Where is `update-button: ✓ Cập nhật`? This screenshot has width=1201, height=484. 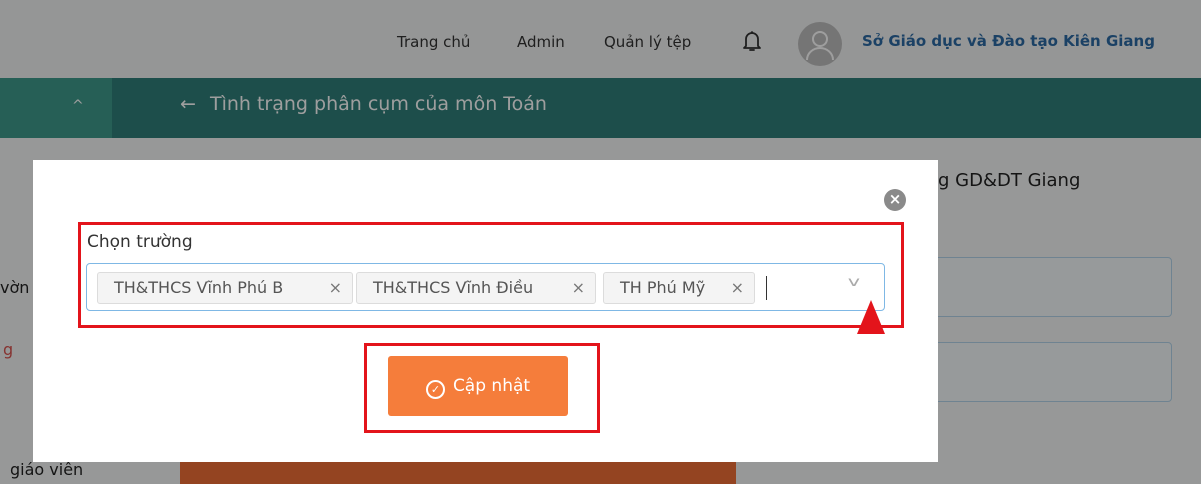
update-button: ✓ Cập nhật is located at coordinates (478, 386).